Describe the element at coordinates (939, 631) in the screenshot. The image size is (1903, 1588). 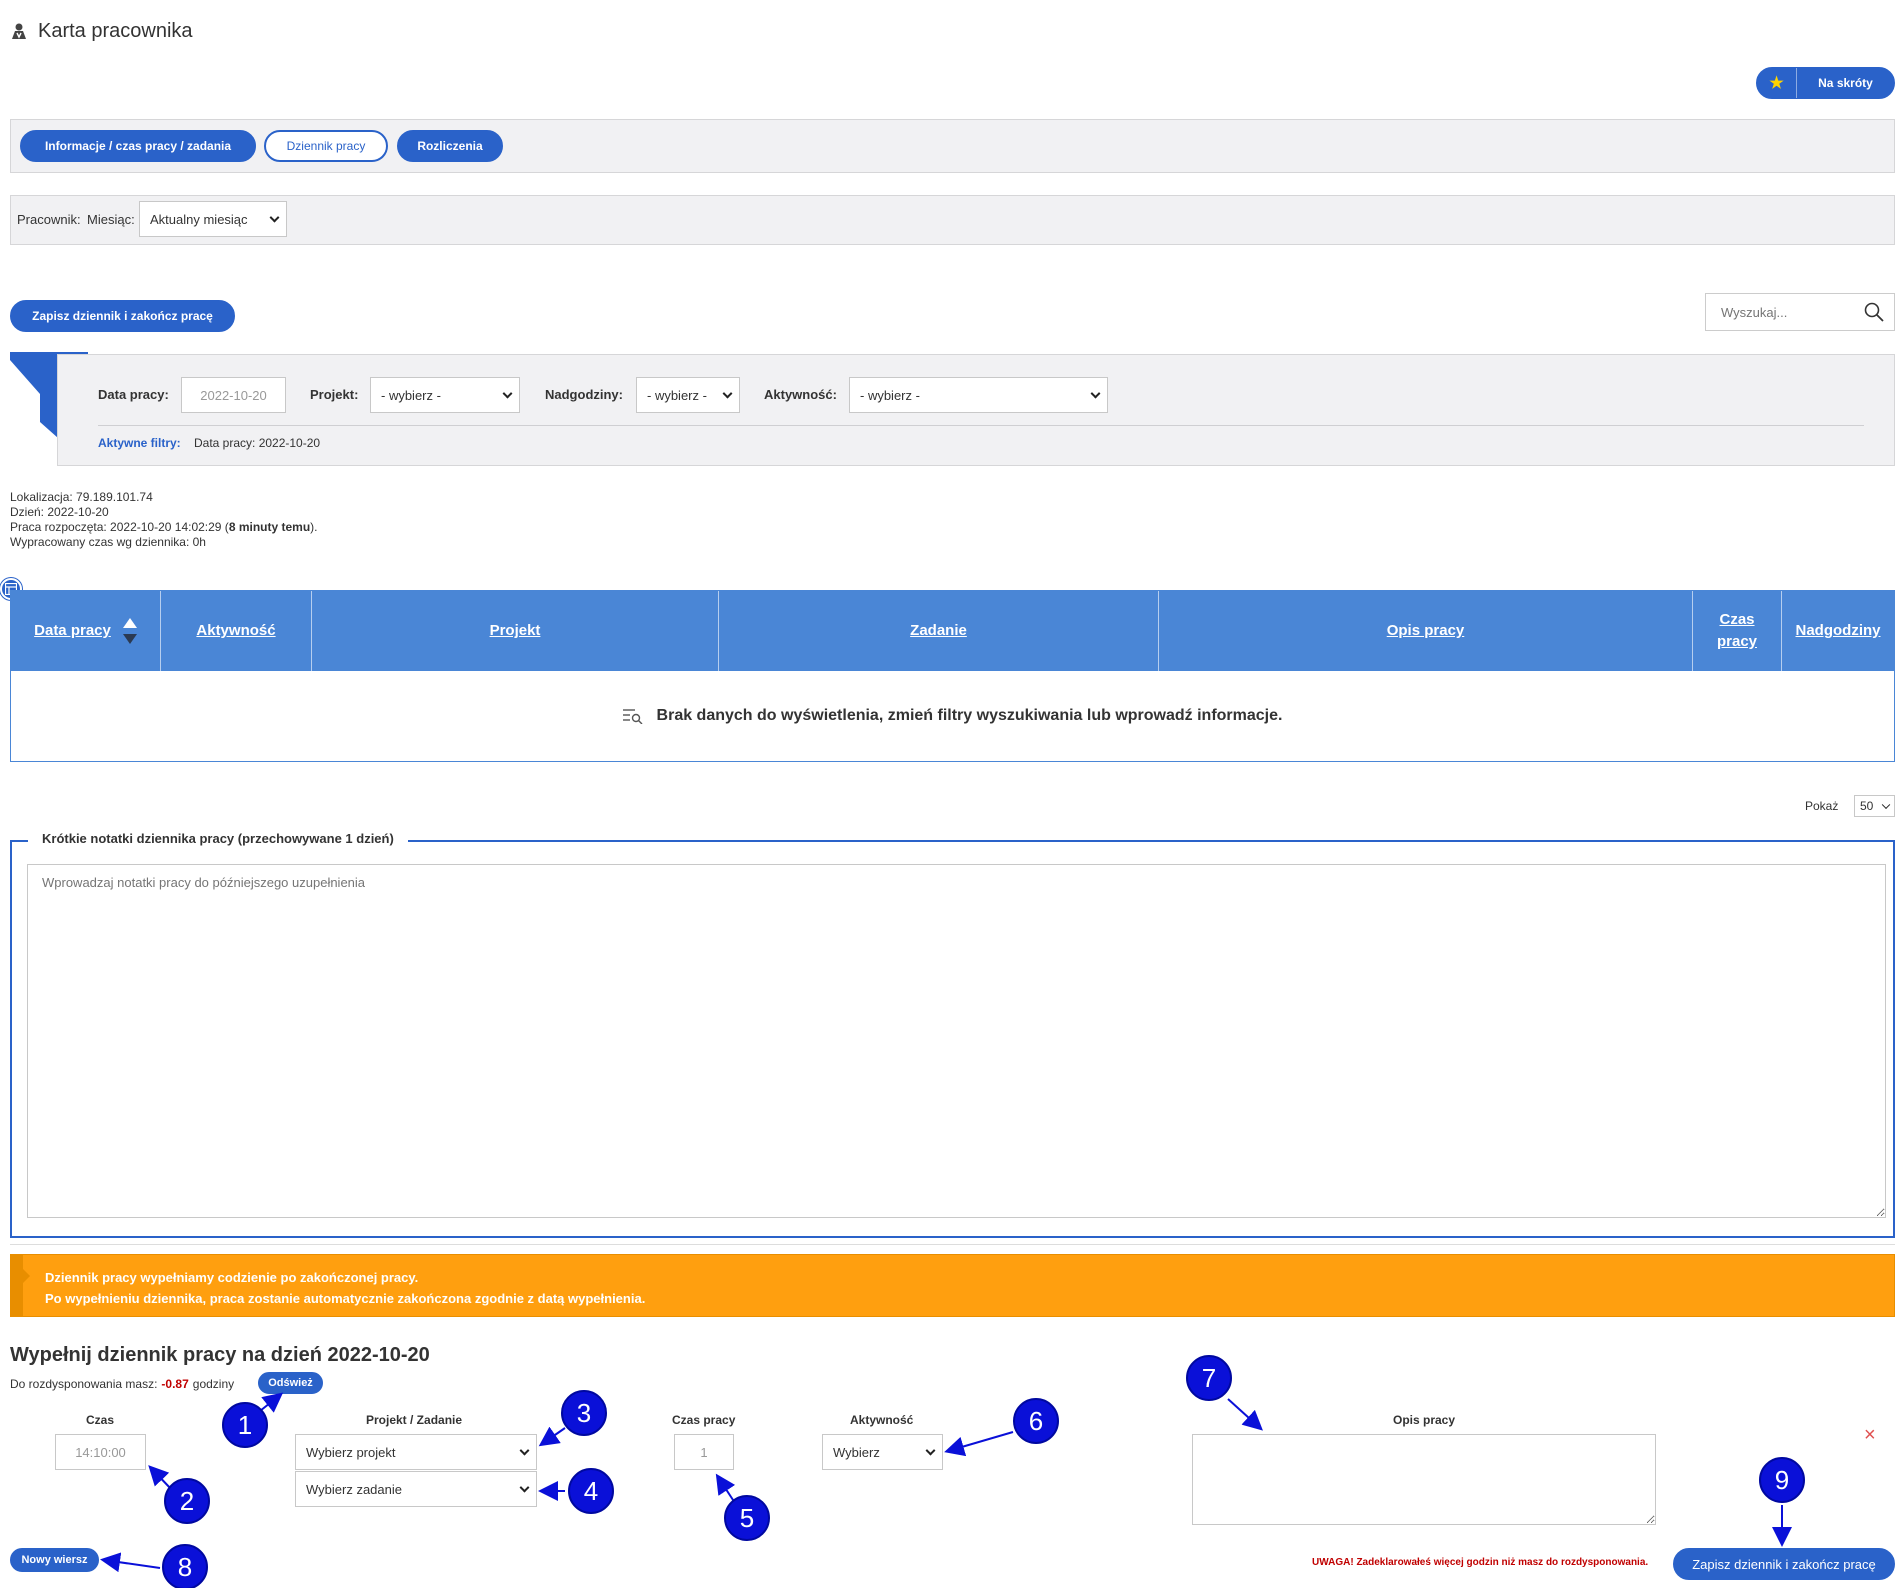
I see `col-task: Zadanie` at that location.